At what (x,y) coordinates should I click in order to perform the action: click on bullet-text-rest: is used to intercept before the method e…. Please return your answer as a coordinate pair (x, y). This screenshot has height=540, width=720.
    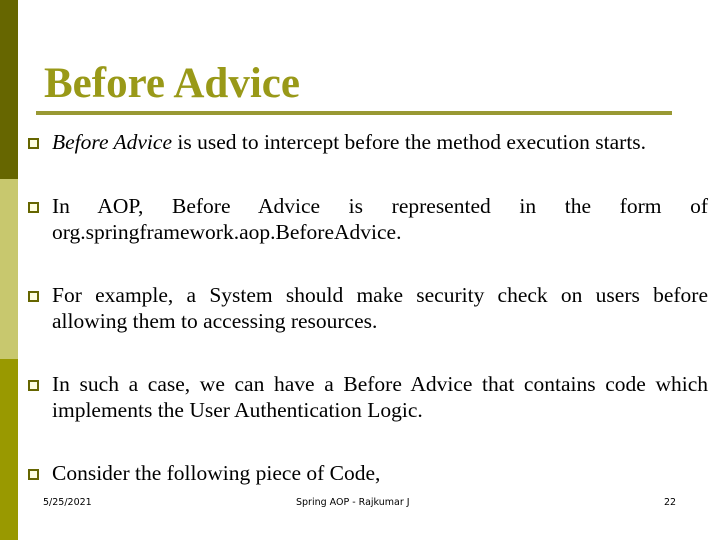
    Looking at the image, I should click on (409, 142).